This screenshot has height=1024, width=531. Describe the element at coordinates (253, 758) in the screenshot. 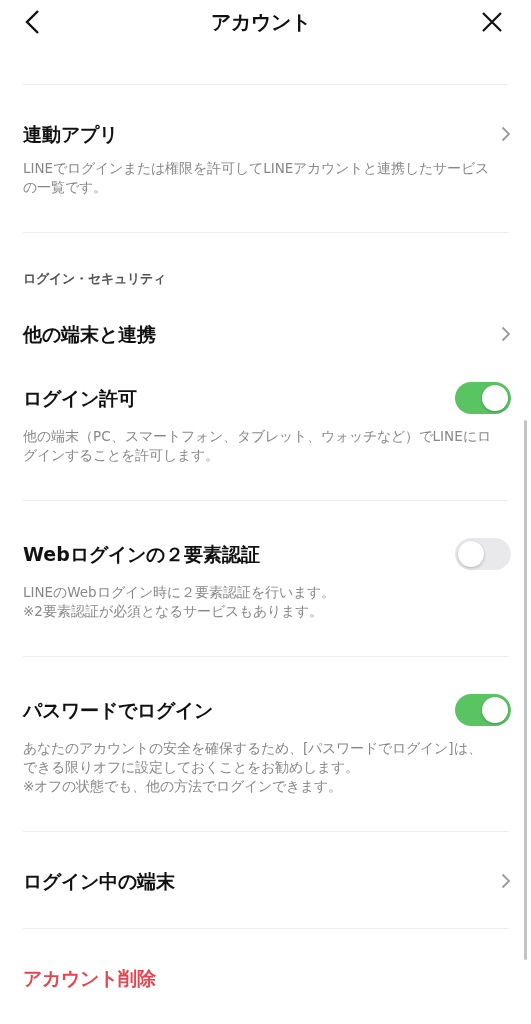

I see `setting-description: あなたのアカウントの安全を確保するため、[パスワードでログイン]は、できる限りオフに設定しておくことをお勧めします。` at that location.